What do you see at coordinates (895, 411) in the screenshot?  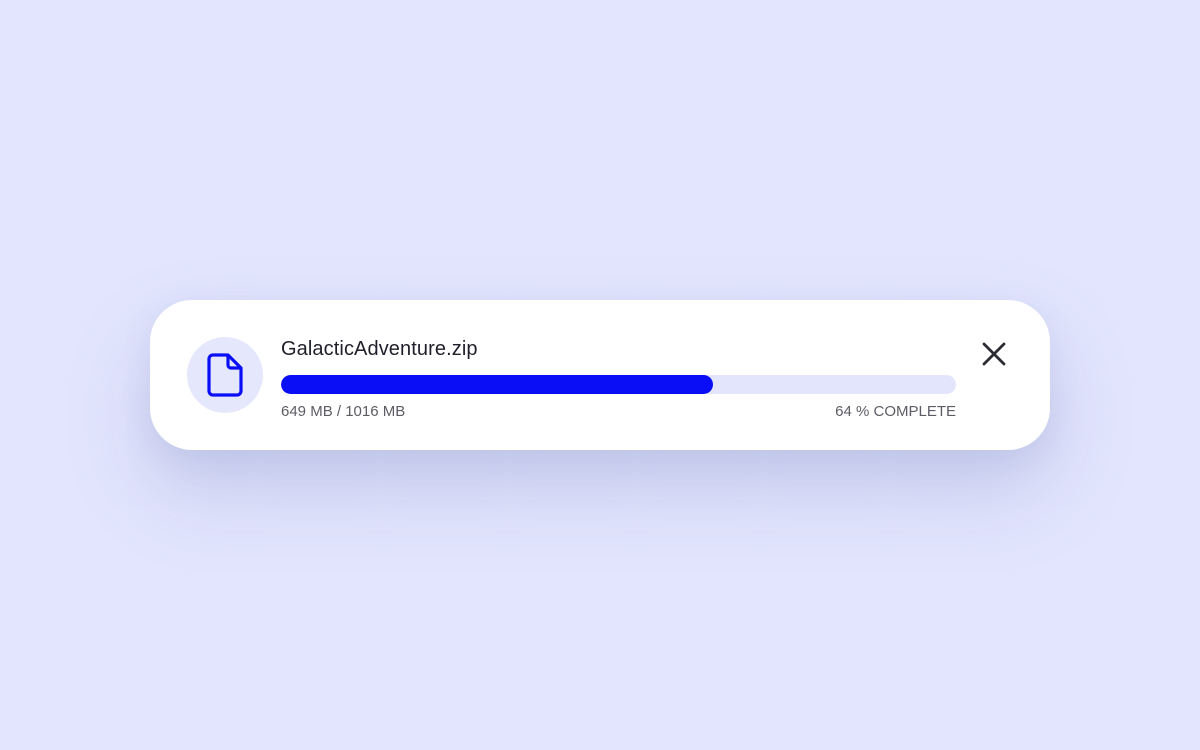 I see `percent-complete-text: 64 % COMPLETE` at bounding box center [895, 411].